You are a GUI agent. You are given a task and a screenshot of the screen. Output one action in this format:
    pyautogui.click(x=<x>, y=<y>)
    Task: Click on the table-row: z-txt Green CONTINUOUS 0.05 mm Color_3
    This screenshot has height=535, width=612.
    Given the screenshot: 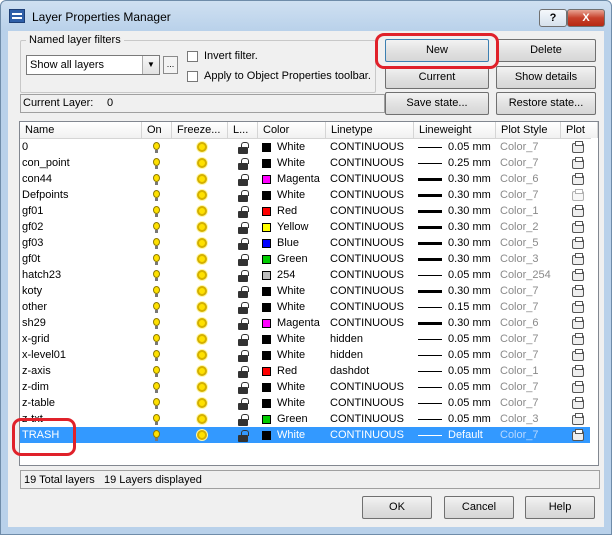 What is the action you would take?
    pyautogui.click(x=305, y=419)
    